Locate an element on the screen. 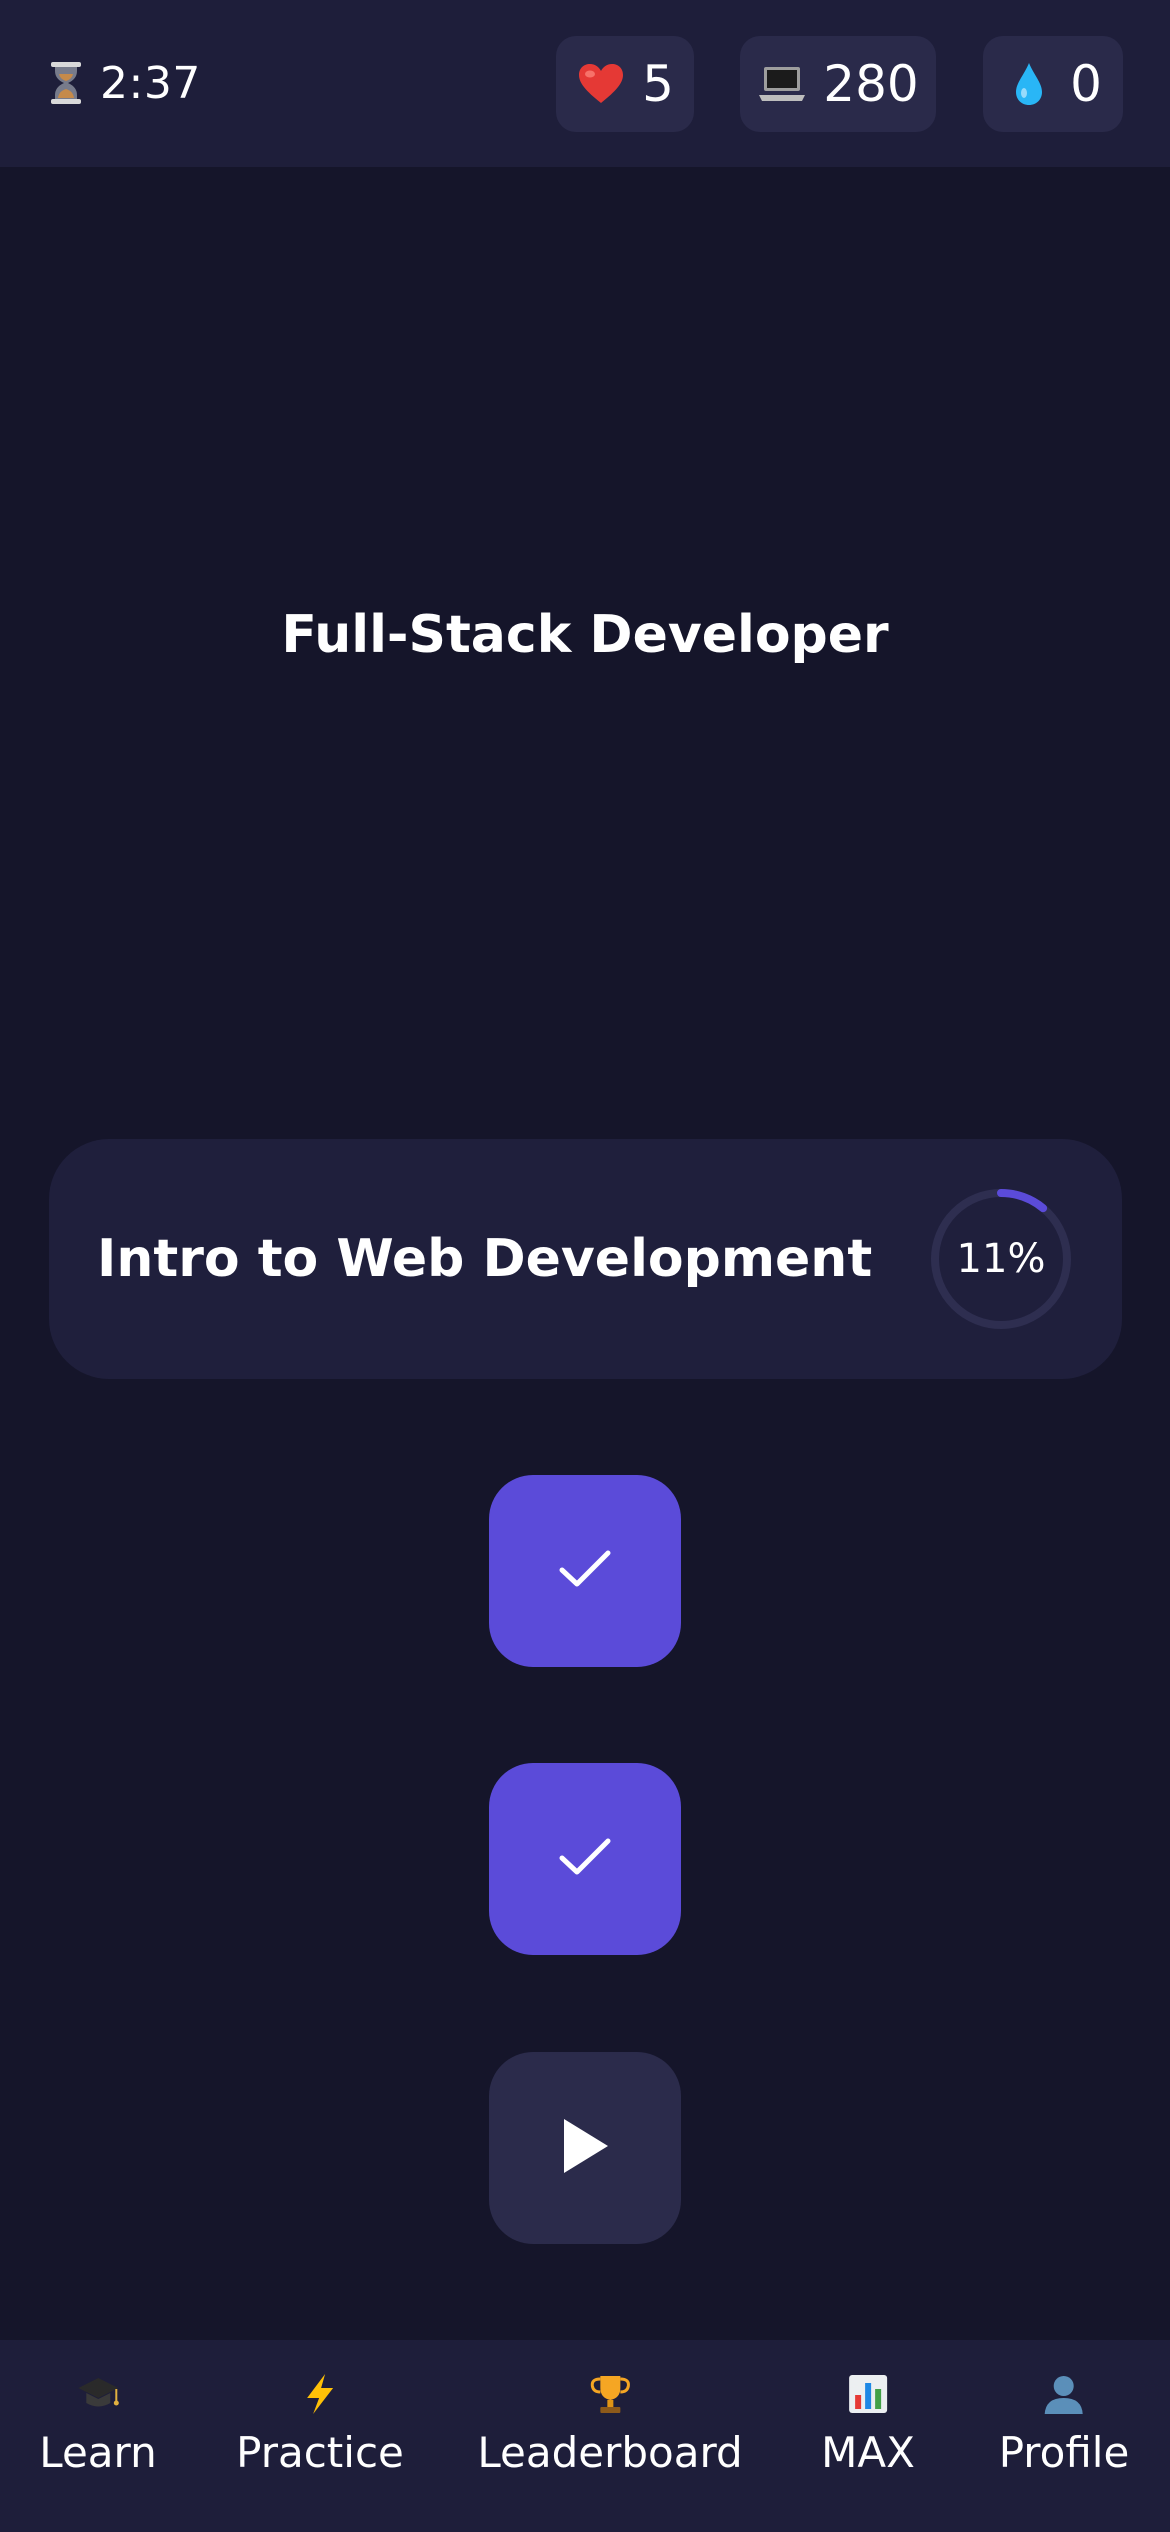  laptop-icon is located at coordinates (782, 84).